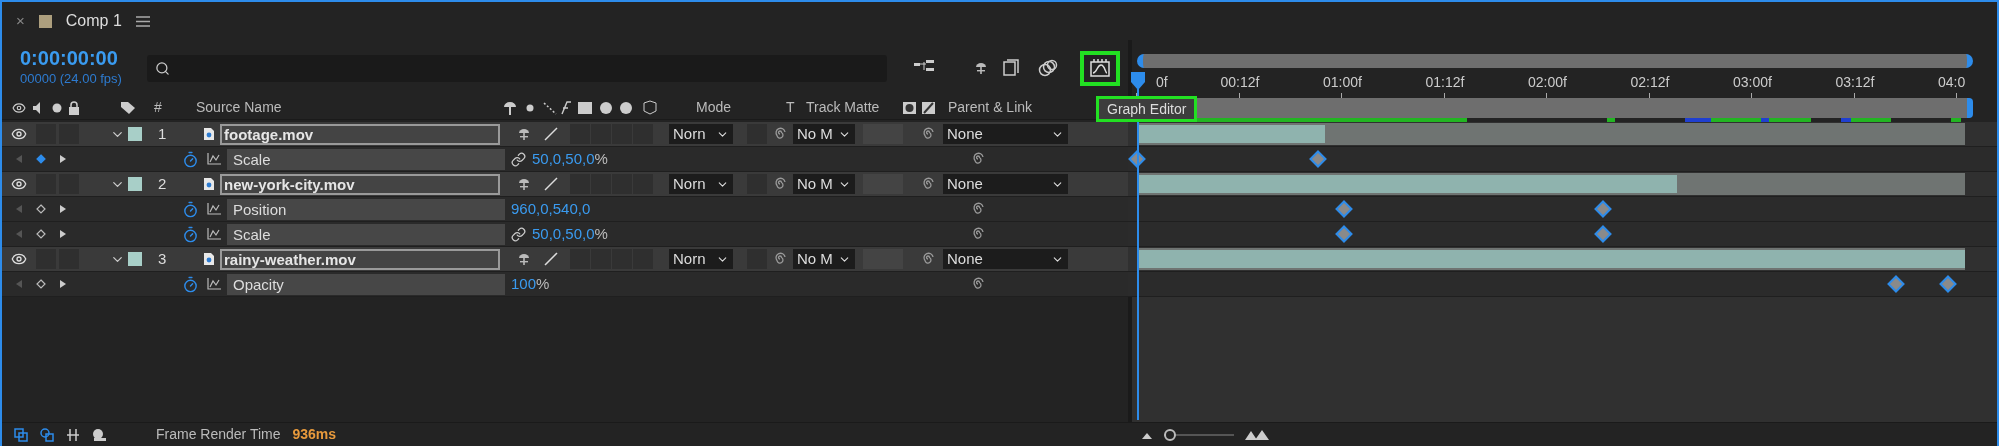 This screenshot has width=1999, height=446. Describe the element at coordinates (360, 134) in the screenshot. I see `layer-name-field: footage.mov` at that location.